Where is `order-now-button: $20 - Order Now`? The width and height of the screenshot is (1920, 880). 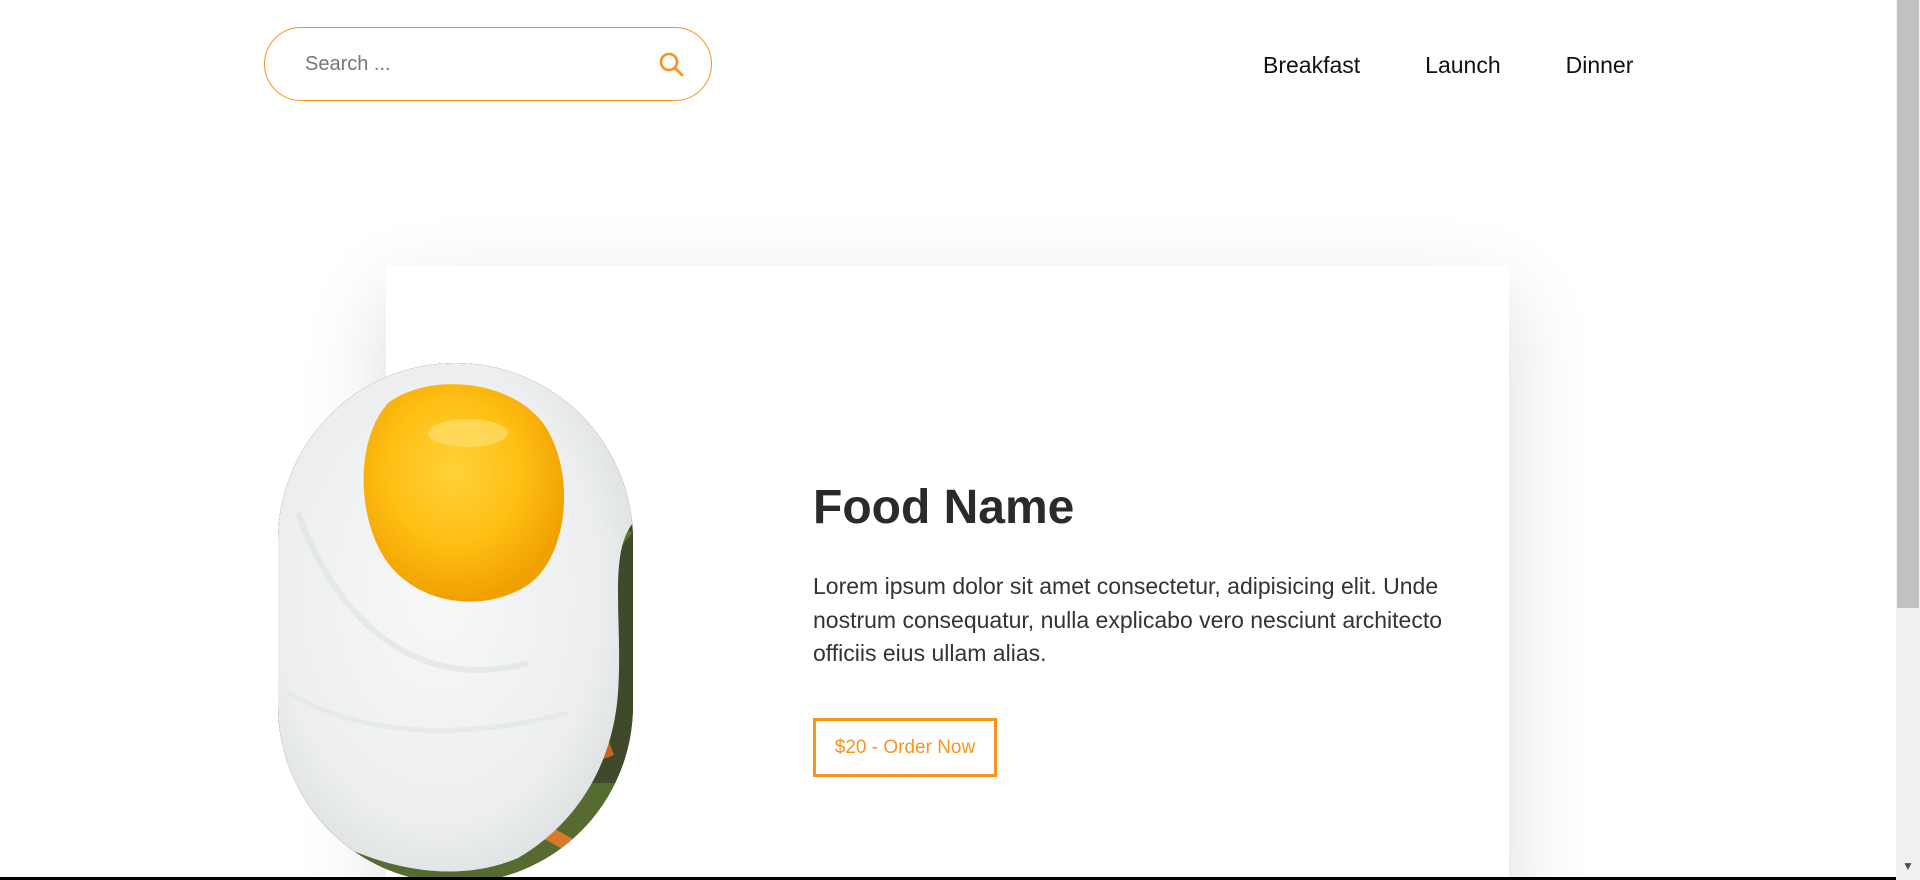
order-now-button: $20 - Order Now is located at coordinates (905, 747).